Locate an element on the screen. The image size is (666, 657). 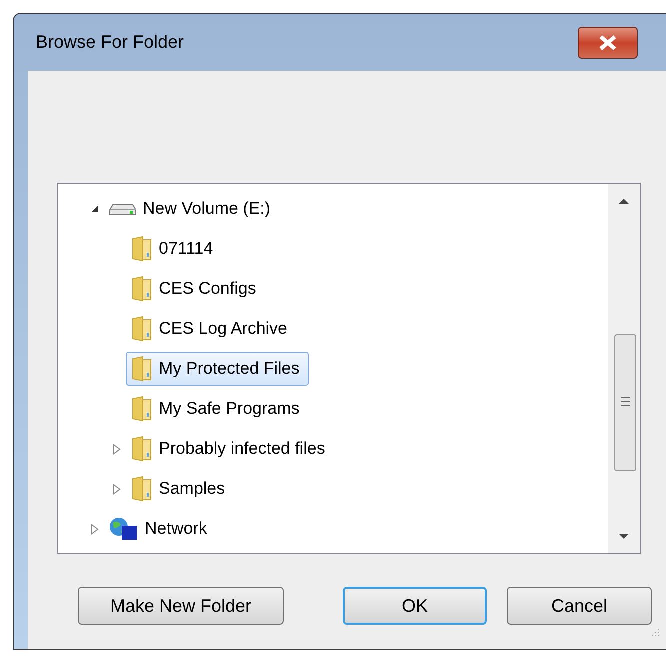
dialog-button: Cancel is located at coordinates (579, 606).